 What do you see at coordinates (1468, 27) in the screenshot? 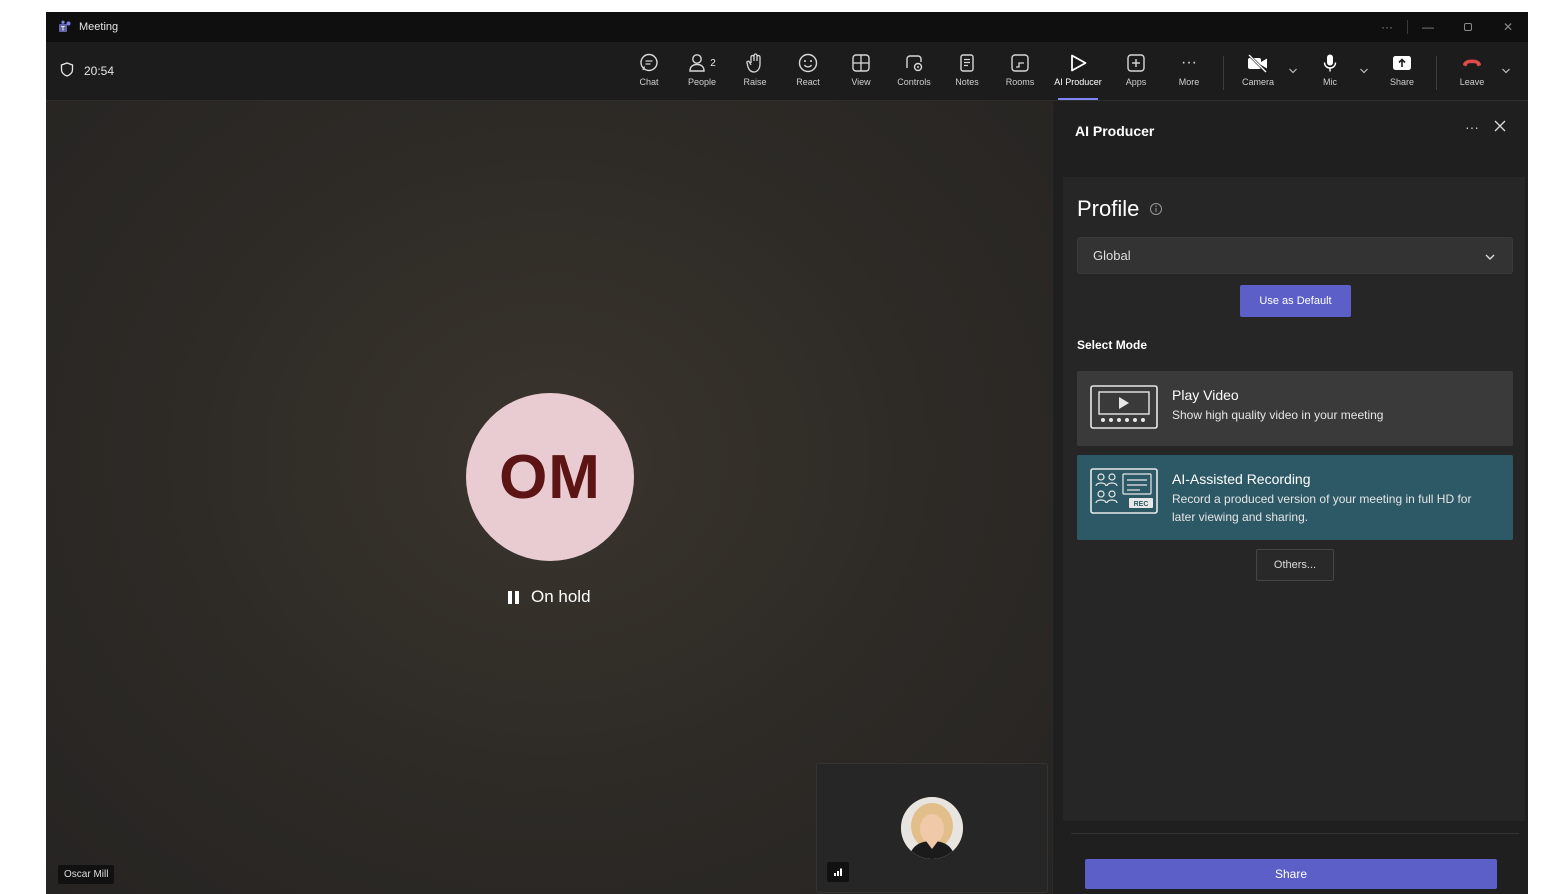
I see `restore-icon` at bounding box center [1468, 27].